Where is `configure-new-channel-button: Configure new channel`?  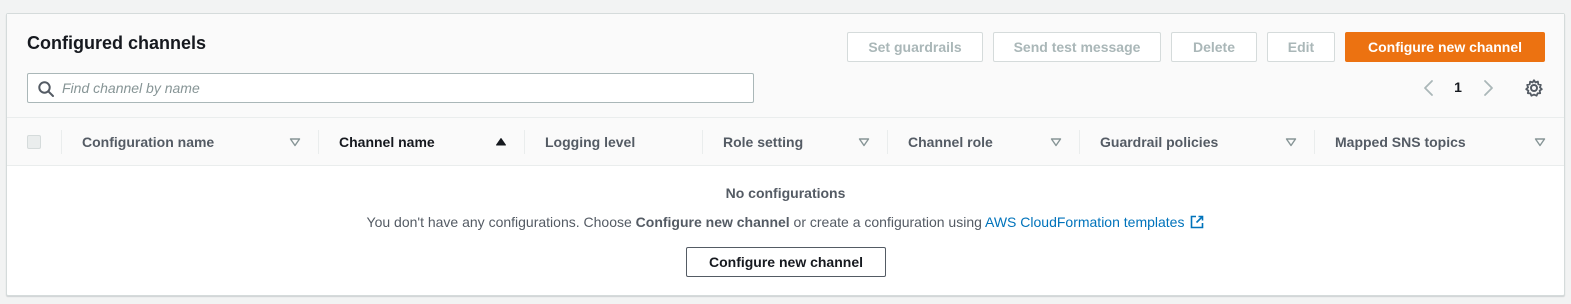 configure-new-channel-button: Configure new channel is located at coordinates (1445, 47).